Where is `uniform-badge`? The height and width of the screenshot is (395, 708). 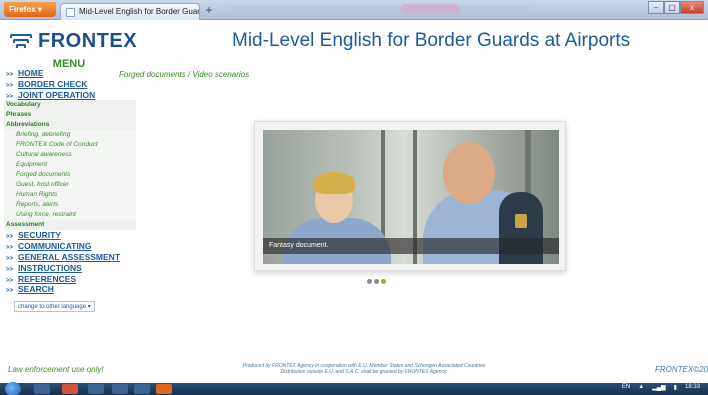 uniform-badge is located at coordinates (521, 221).